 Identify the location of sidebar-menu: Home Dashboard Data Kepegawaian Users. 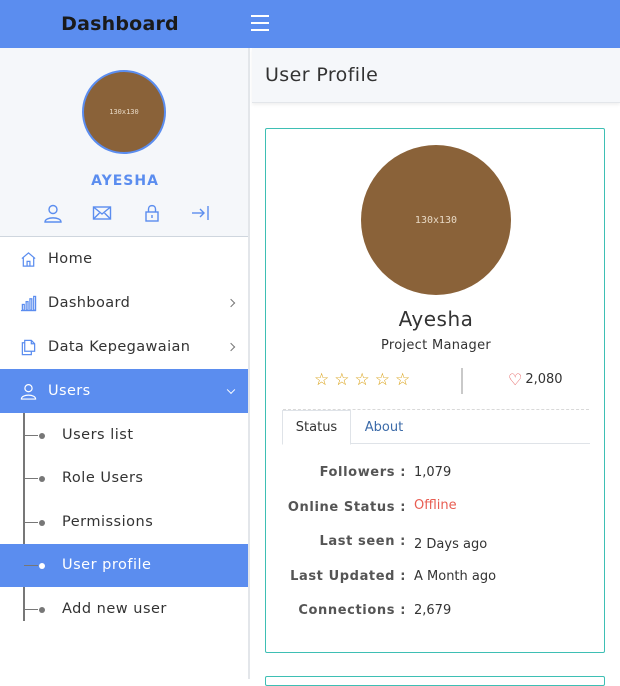
(124, 325).